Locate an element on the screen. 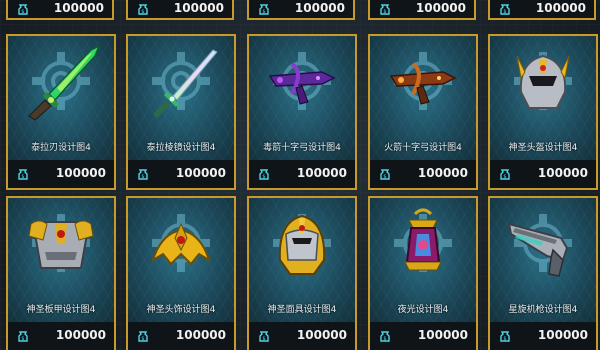  item-name: 夜光设计图4 is located at coordinates (423, 310).